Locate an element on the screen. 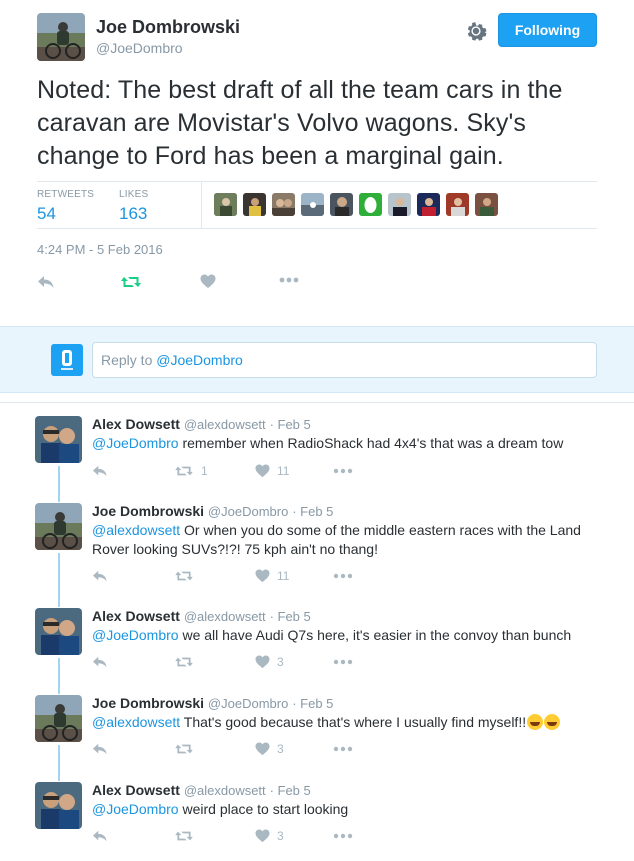  tweet-stats: RETWEETS 54 LIKES 163 is located at coordinates (317, 205).